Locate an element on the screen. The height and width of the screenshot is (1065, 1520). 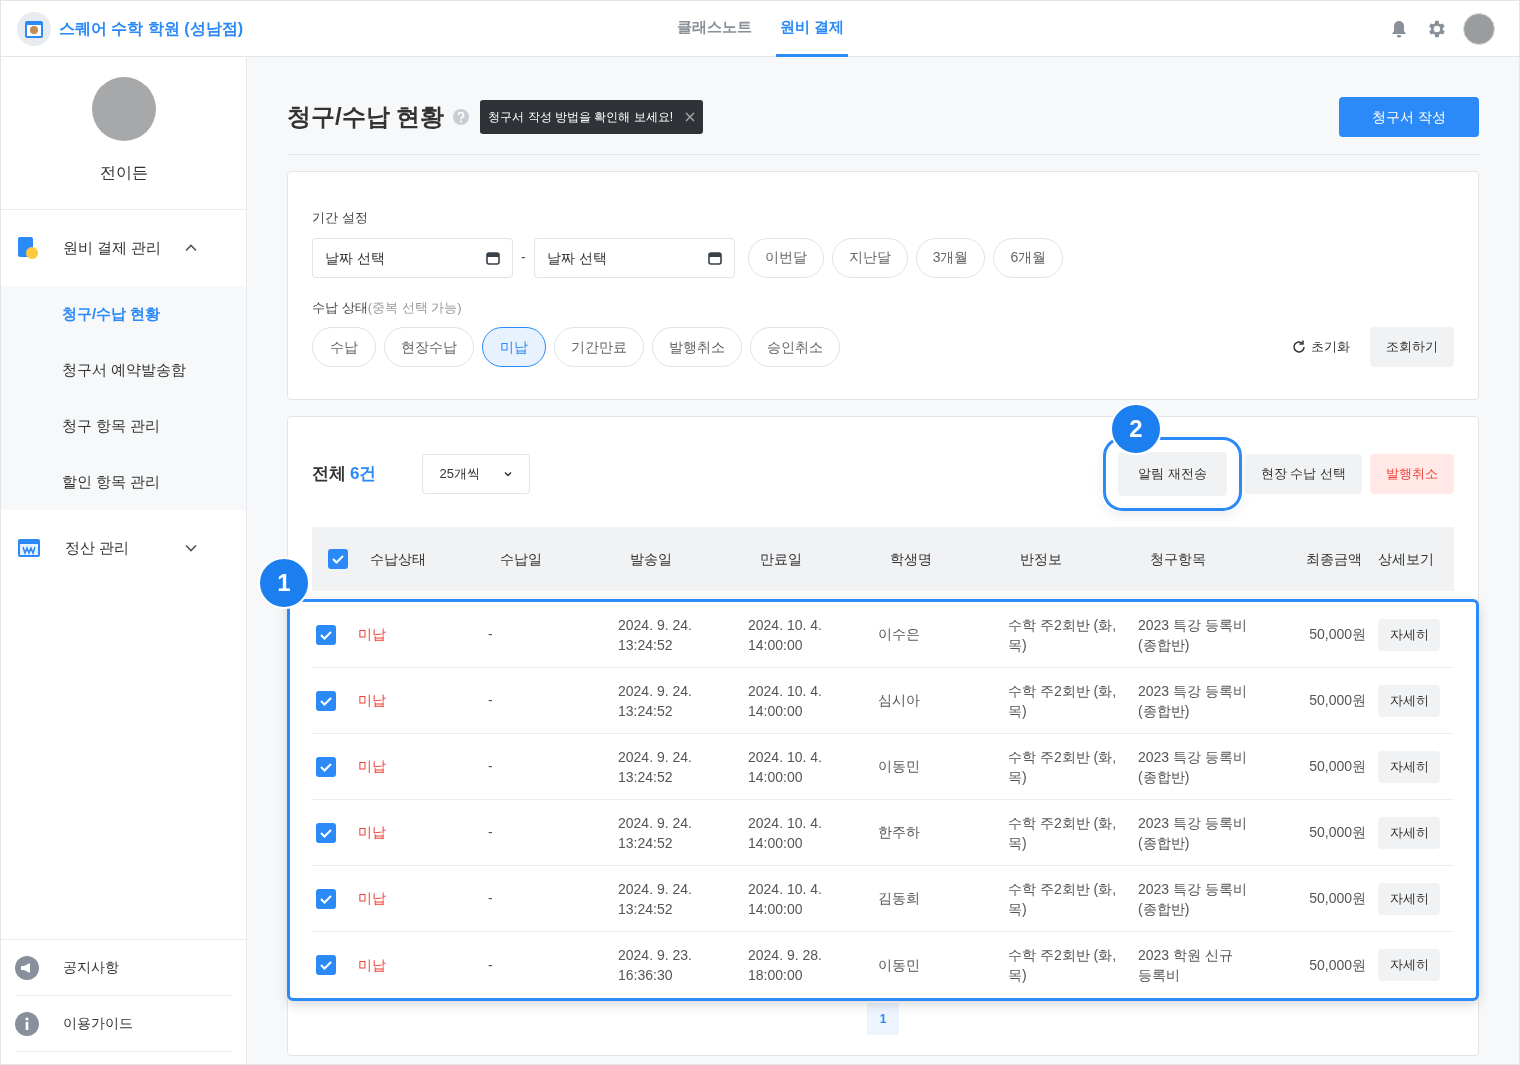
table-cell-text: 2024. 9. 23. 16:36:30 is located at coordinates (655, 965).